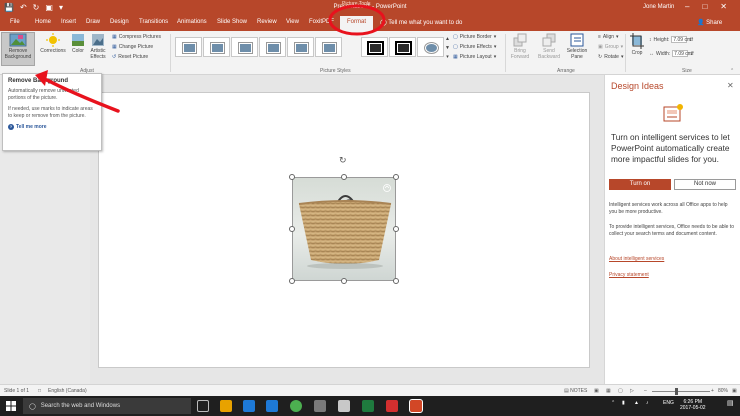 This screenshot has height=416, width=740. Describe the element at coordinates (734, 391) in the screenshot. I see `fit-slide-icon: ▣` at that location.